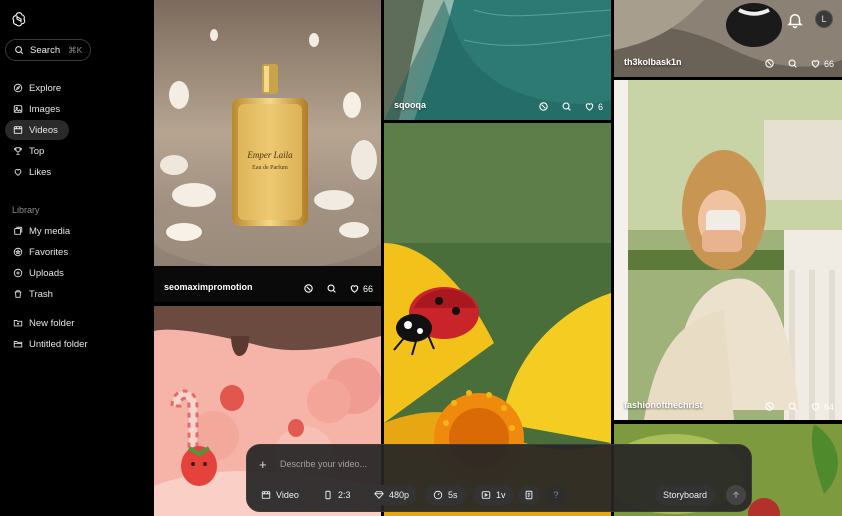 This screenshot has width=842, height=516. I want to click on variations-button: 1v, so click(493, 495).